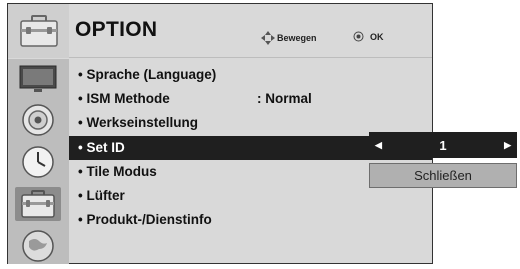 The image size is (520, 269). I want to click on tv-screen-icon, so click(38, 79).